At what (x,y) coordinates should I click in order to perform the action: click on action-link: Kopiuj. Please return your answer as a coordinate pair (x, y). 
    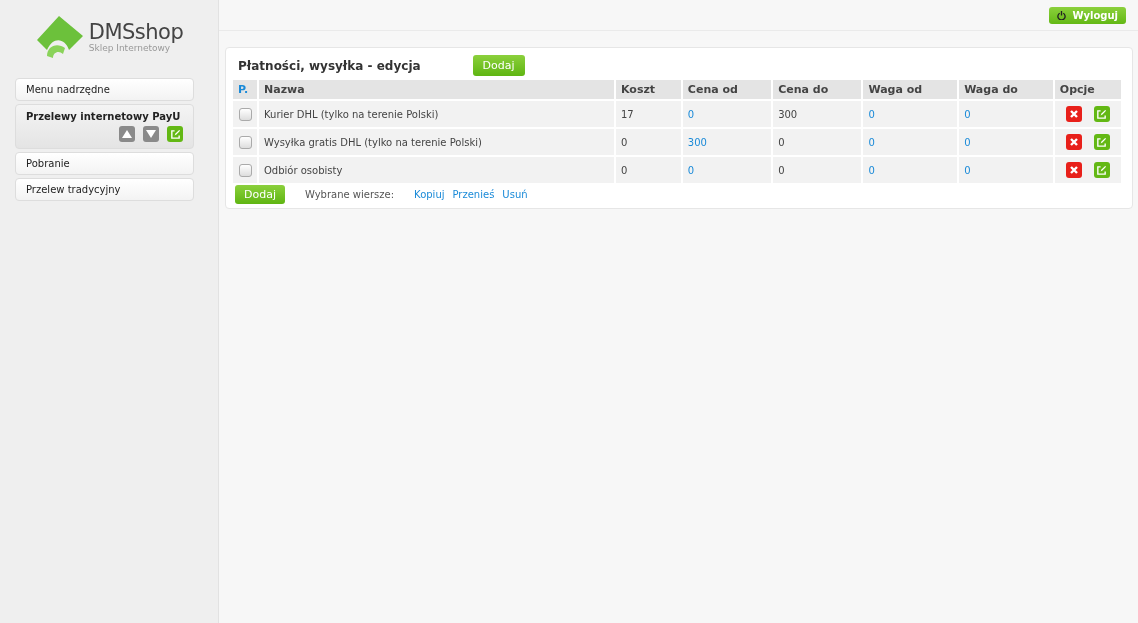
    Looking at the image, I should click on (429, 194).